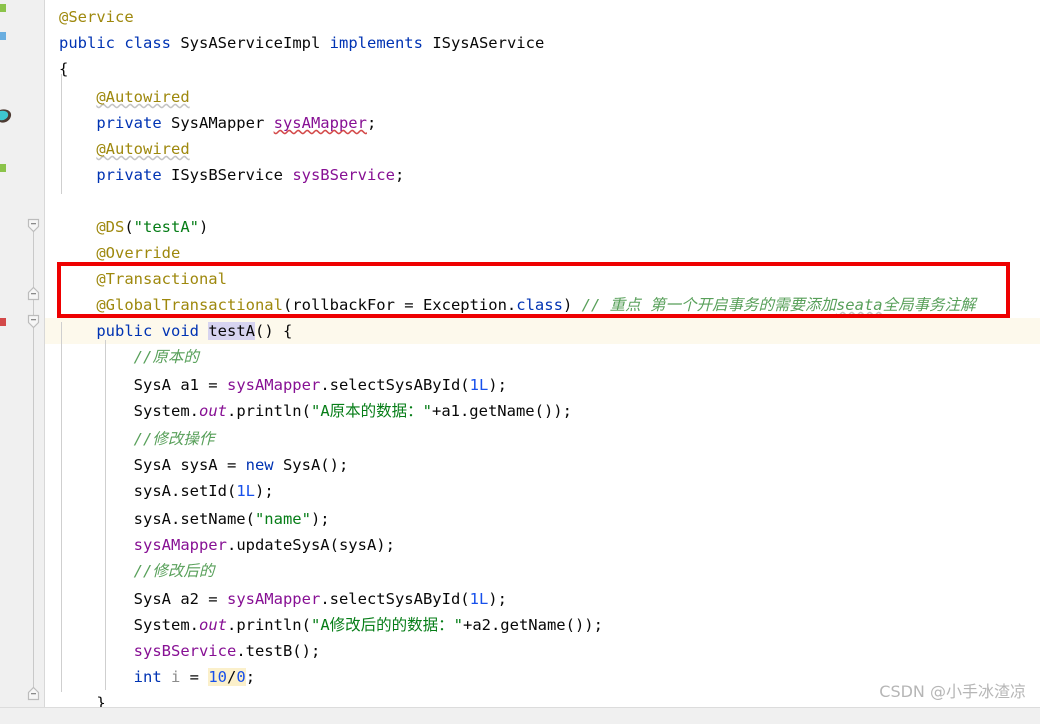 This screenshot has height=724, width=1040. Describe the element at coordinates (386, 625) in the screenshot. I see `code-token: "A修改后的的数据："` at that location.